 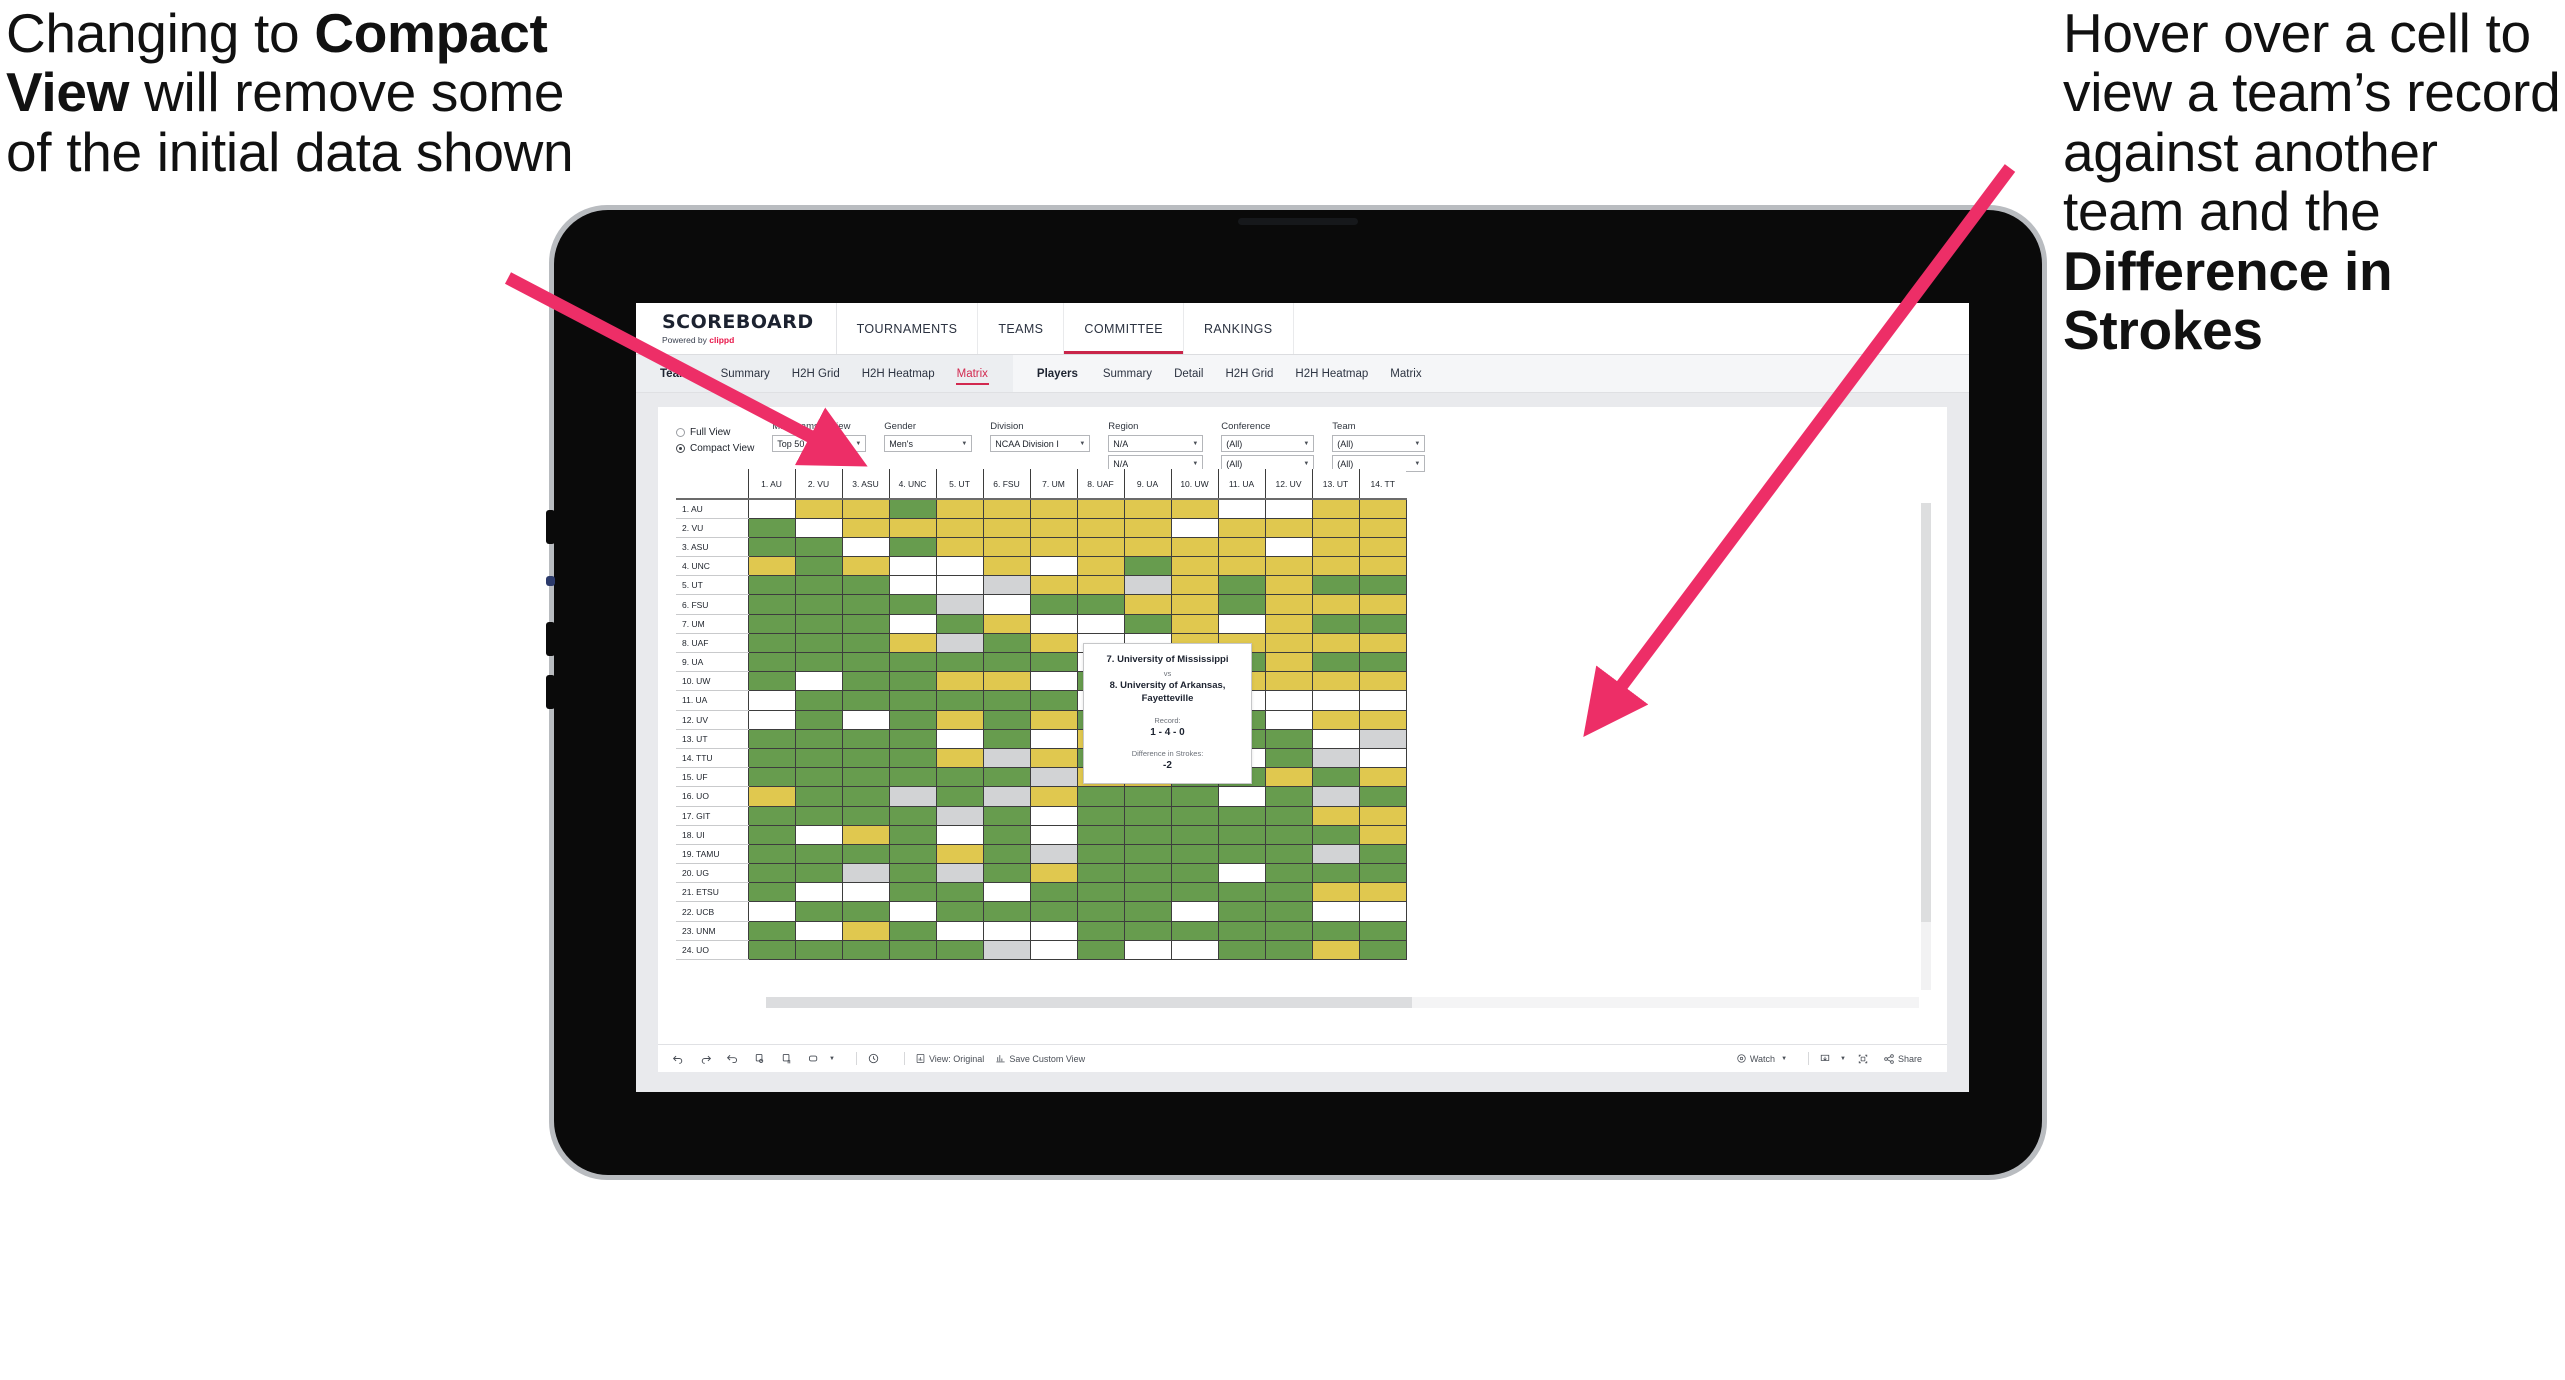 What do you see at coordinates (712, 700) in the screenshot?
I see `matrix-row-header: 11. UA` at bounding box center [712, 700].